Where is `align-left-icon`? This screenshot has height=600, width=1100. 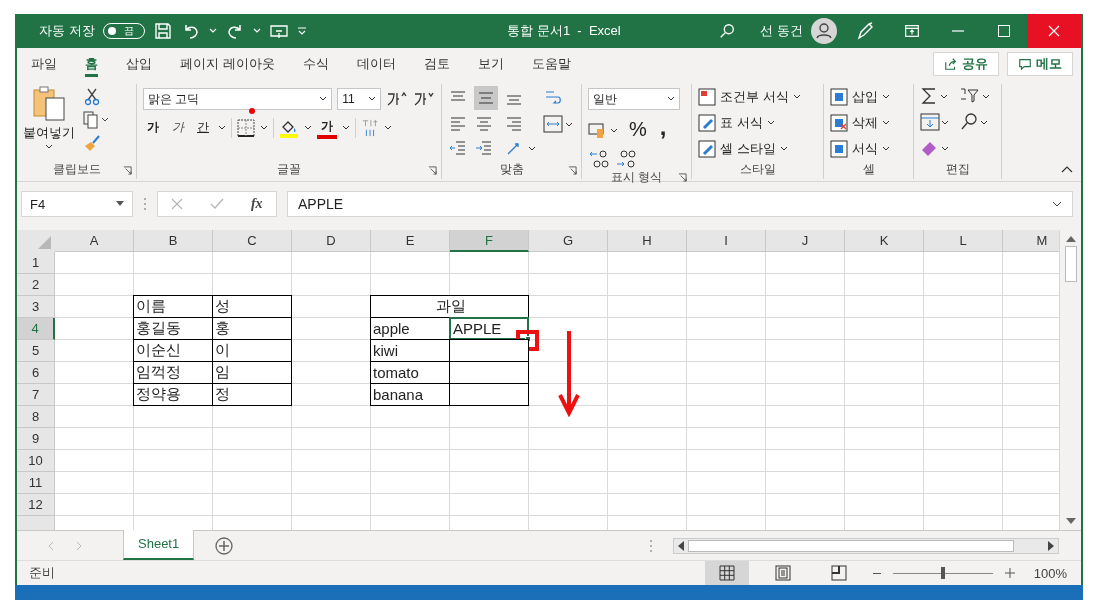 align-left-icon is located at coordinates (458, 124).